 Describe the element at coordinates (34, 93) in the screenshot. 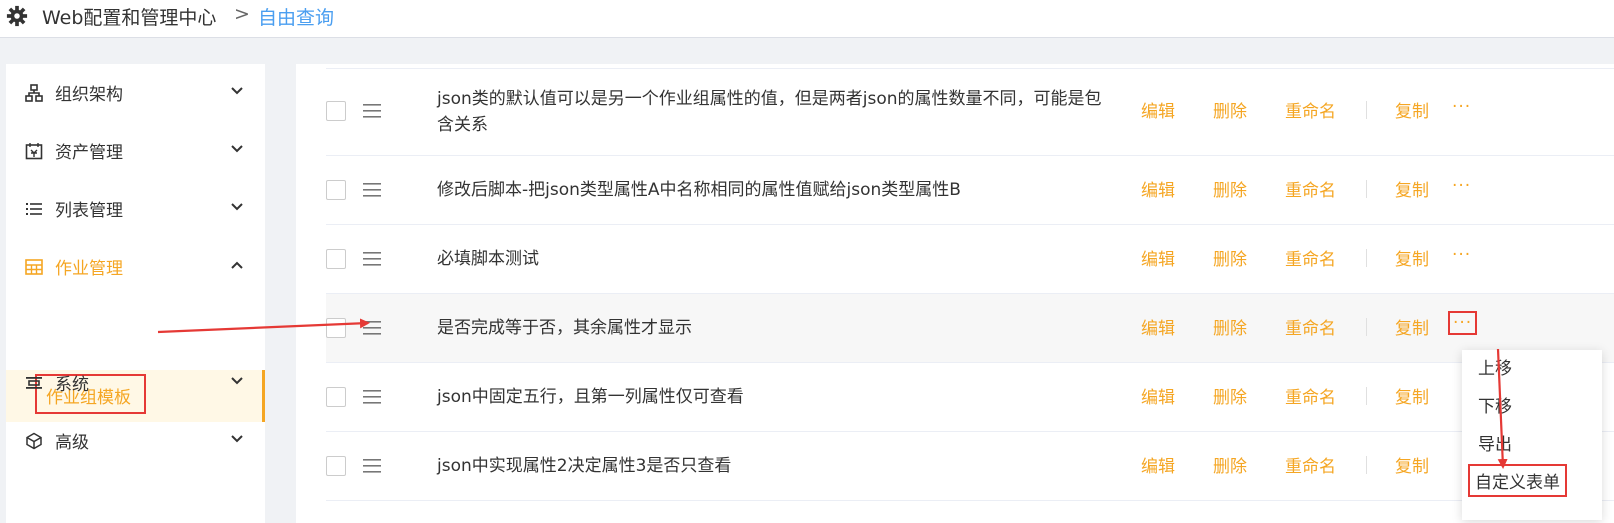

I see `org-chart-icon` at that location.